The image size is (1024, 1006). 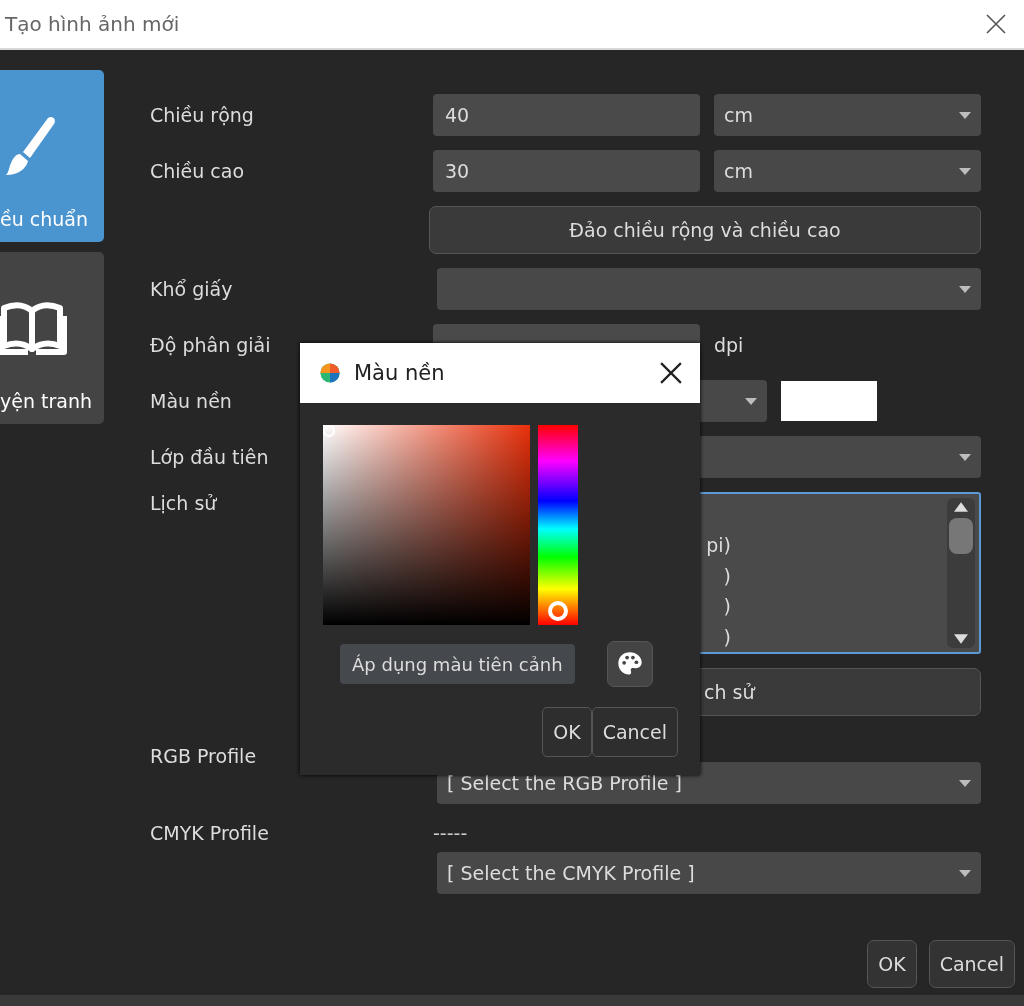 What do you see at coordinates (426, 525) in the screenshot?
I see `saturation-value-square` at bounding box center [426, 525].